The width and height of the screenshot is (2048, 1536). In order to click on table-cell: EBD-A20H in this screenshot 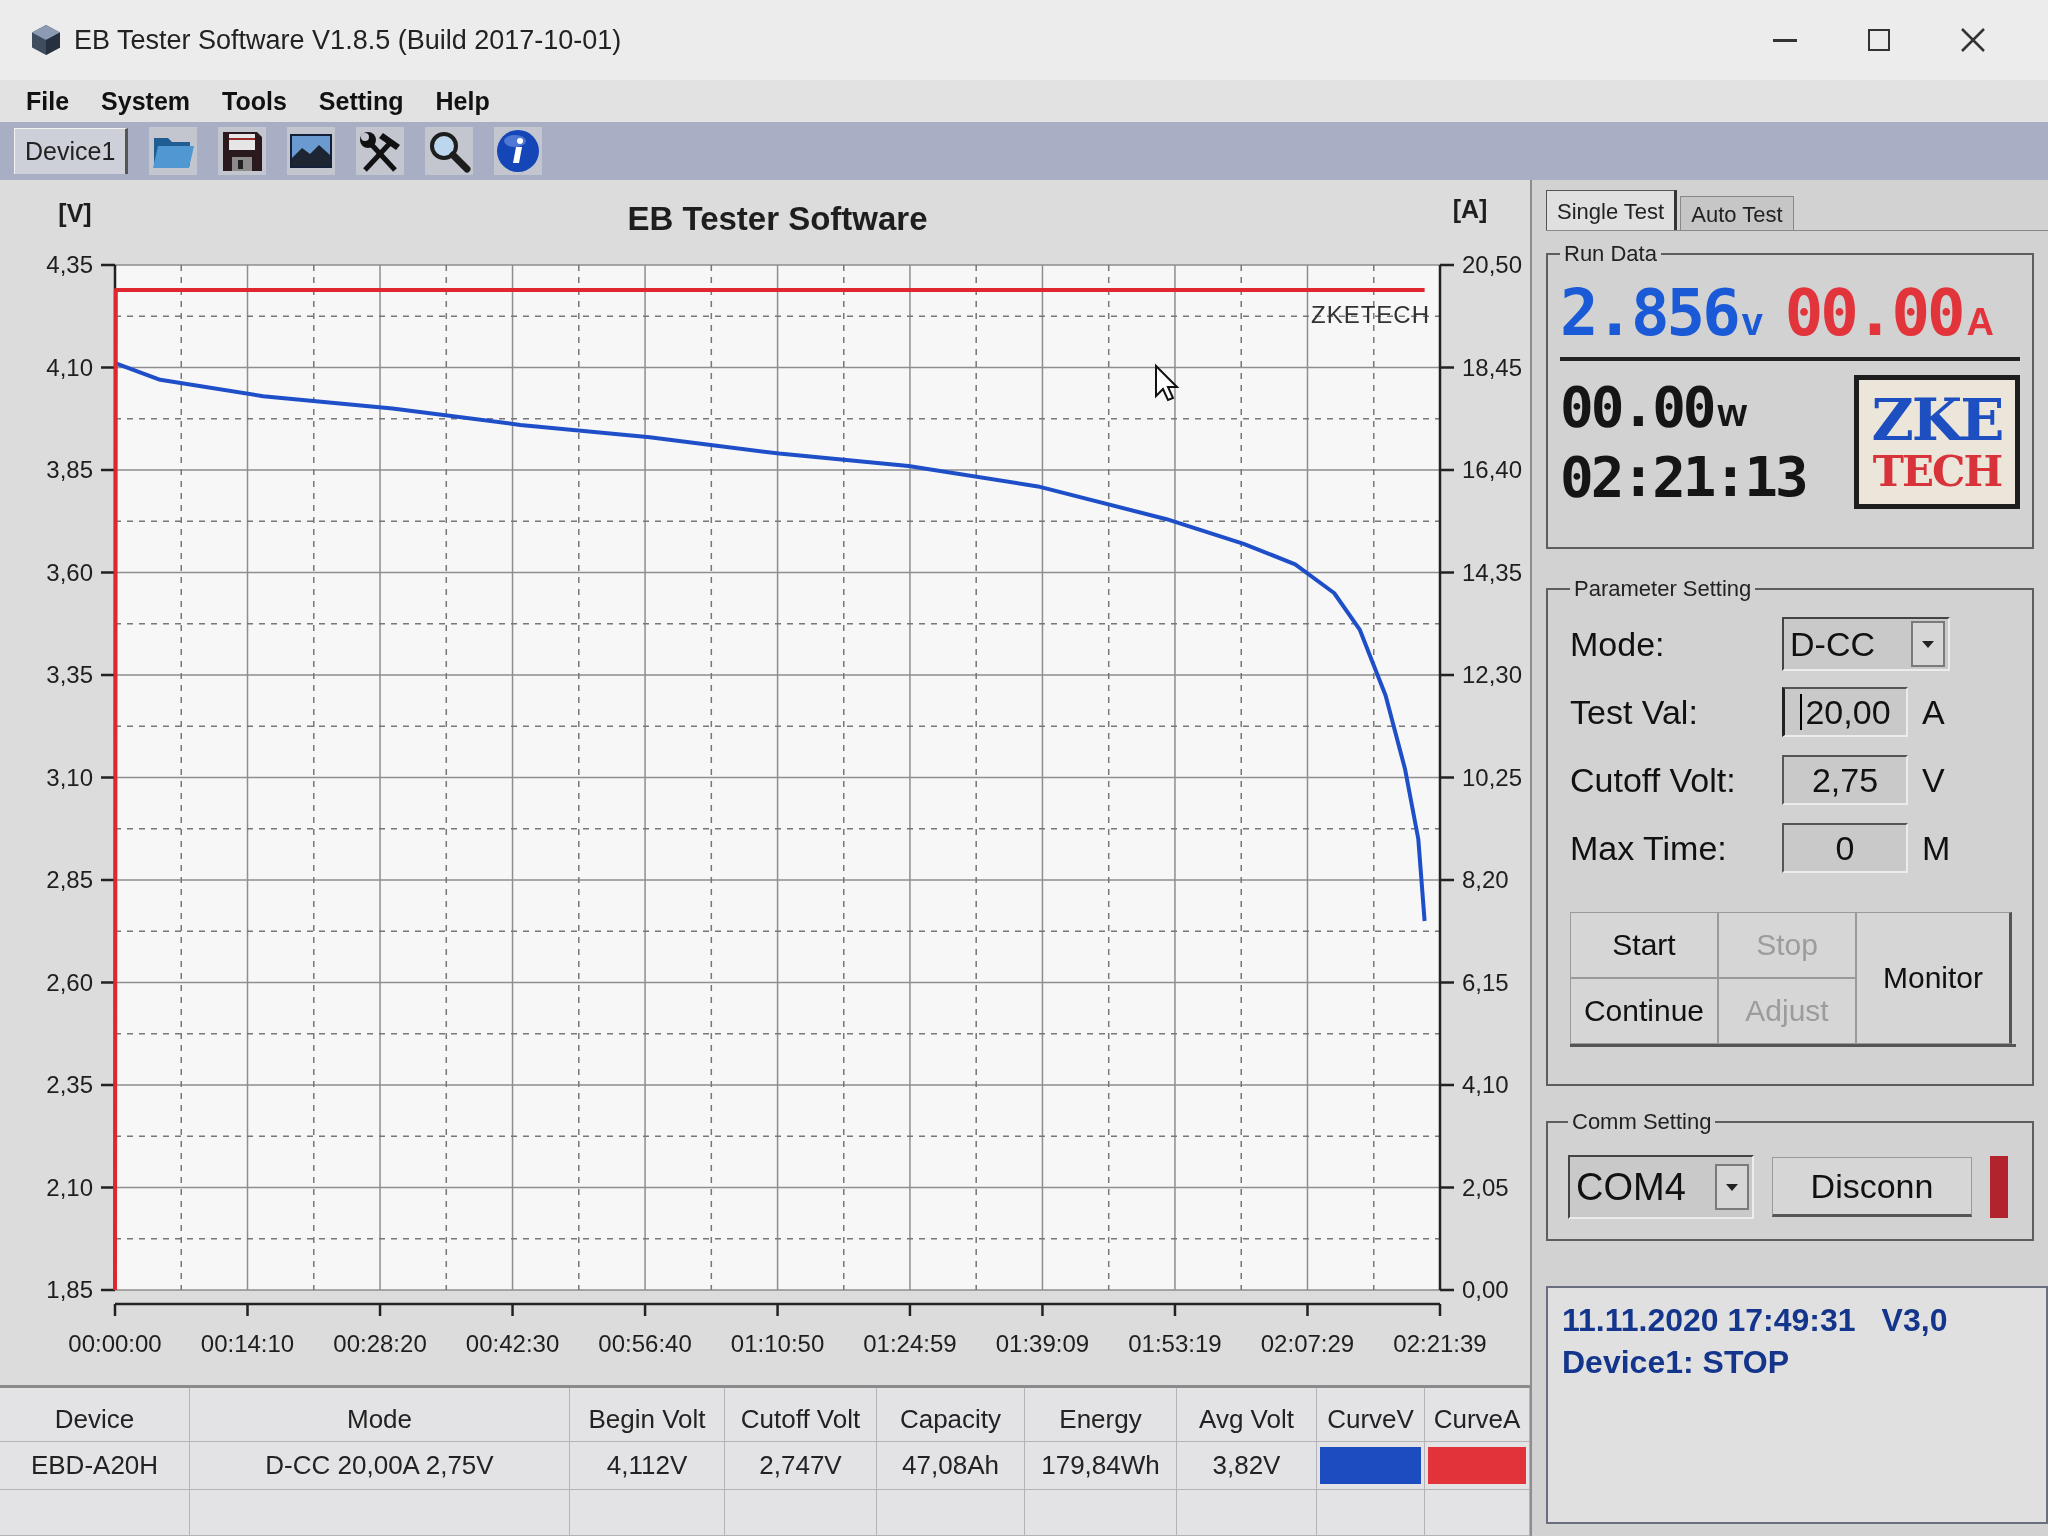, I will do `click(95, 1466)`.